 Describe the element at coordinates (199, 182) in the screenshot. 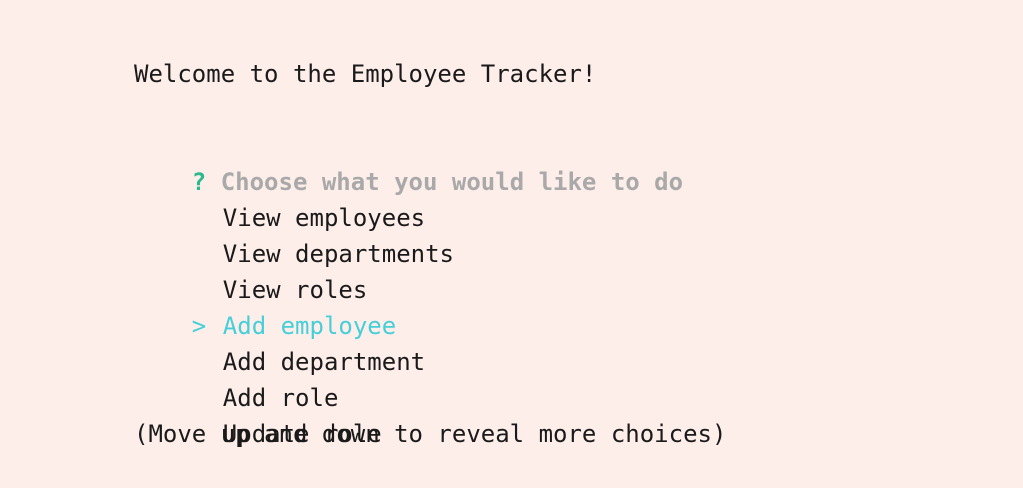

I see `question-mark-icon: ?` at that location.